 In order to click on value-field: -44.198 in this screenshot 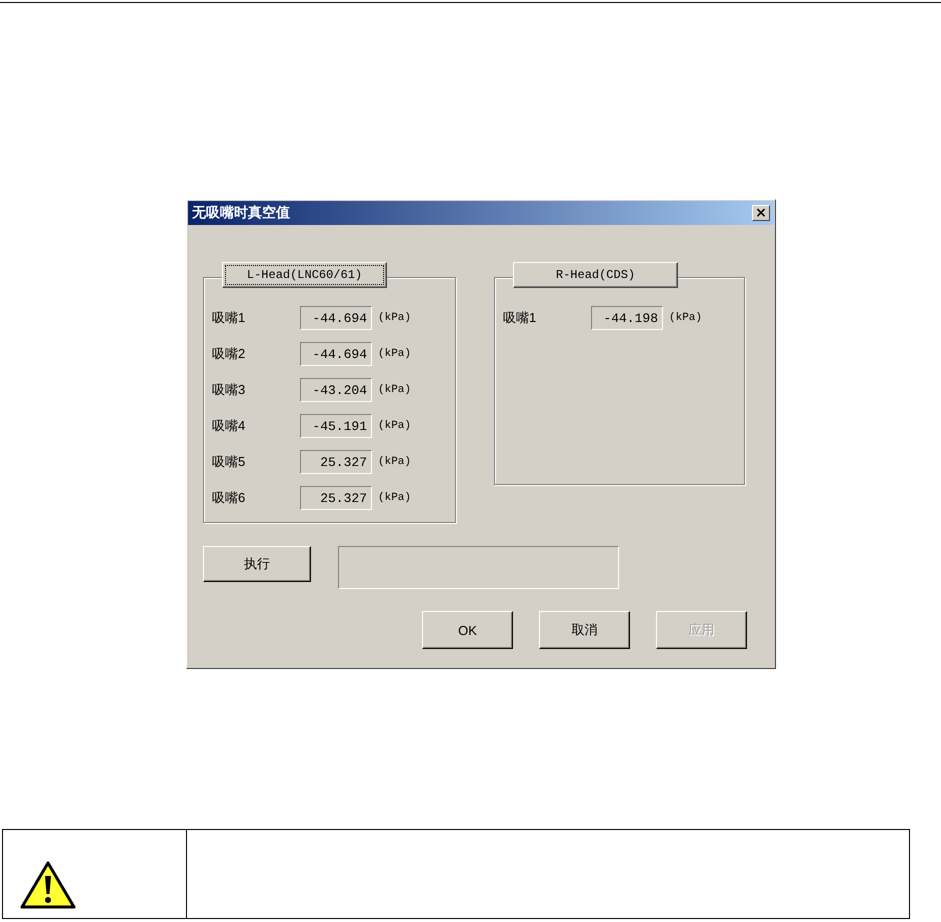, I will do `click(627, 318)`.